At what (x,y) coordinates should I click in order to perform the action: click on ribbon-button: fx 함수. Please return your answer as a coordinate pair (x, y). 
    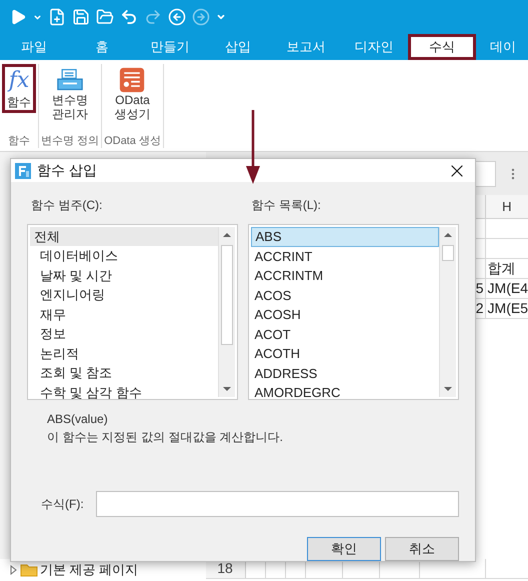
    Looking at the image, I should click on (19, 88).